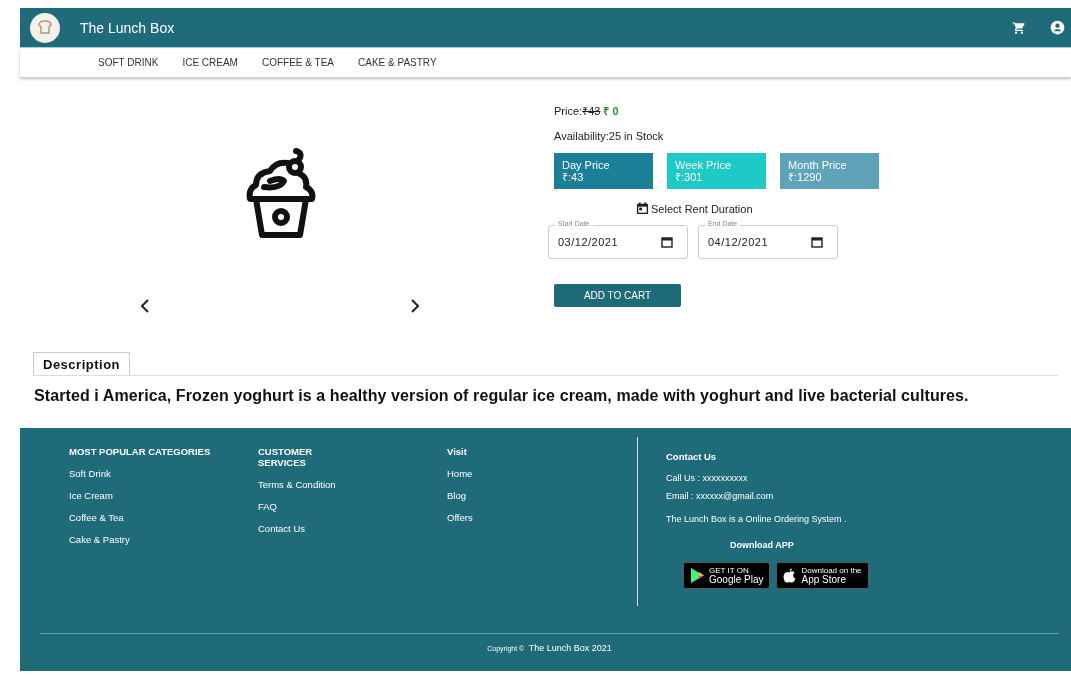 This screenshot has width=1071, height=675. What do you see at coordinates (145, 306) in the screenshot?
I see `previous-arrow` at bounding box center [145, 306].